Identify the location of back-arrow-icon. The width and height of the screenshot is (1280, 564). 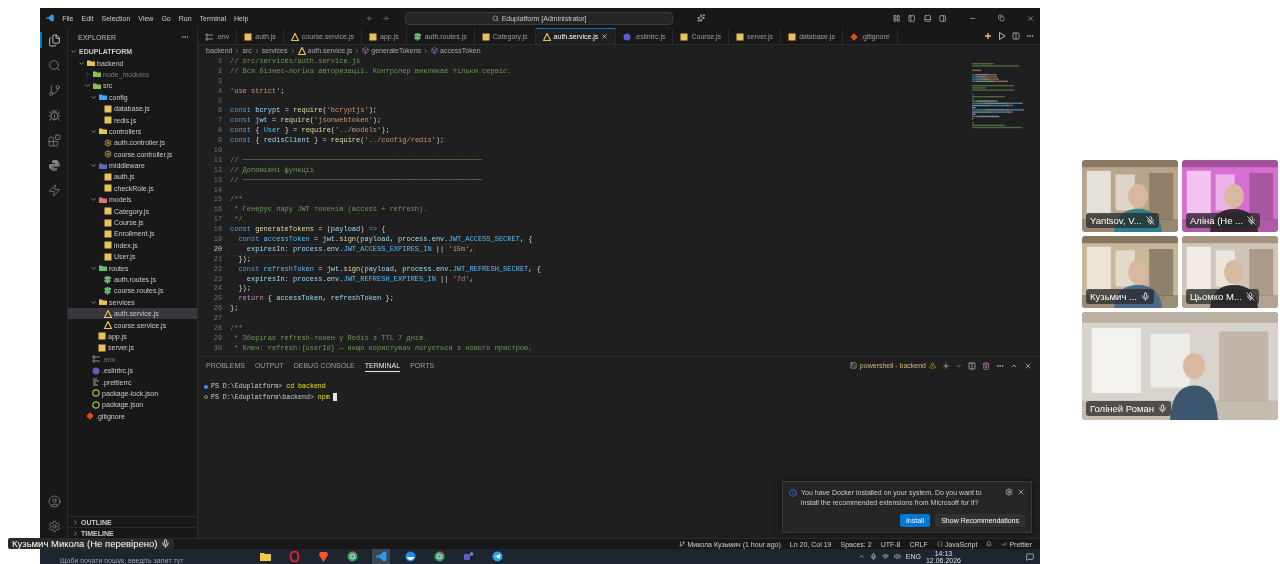
(370, 18).